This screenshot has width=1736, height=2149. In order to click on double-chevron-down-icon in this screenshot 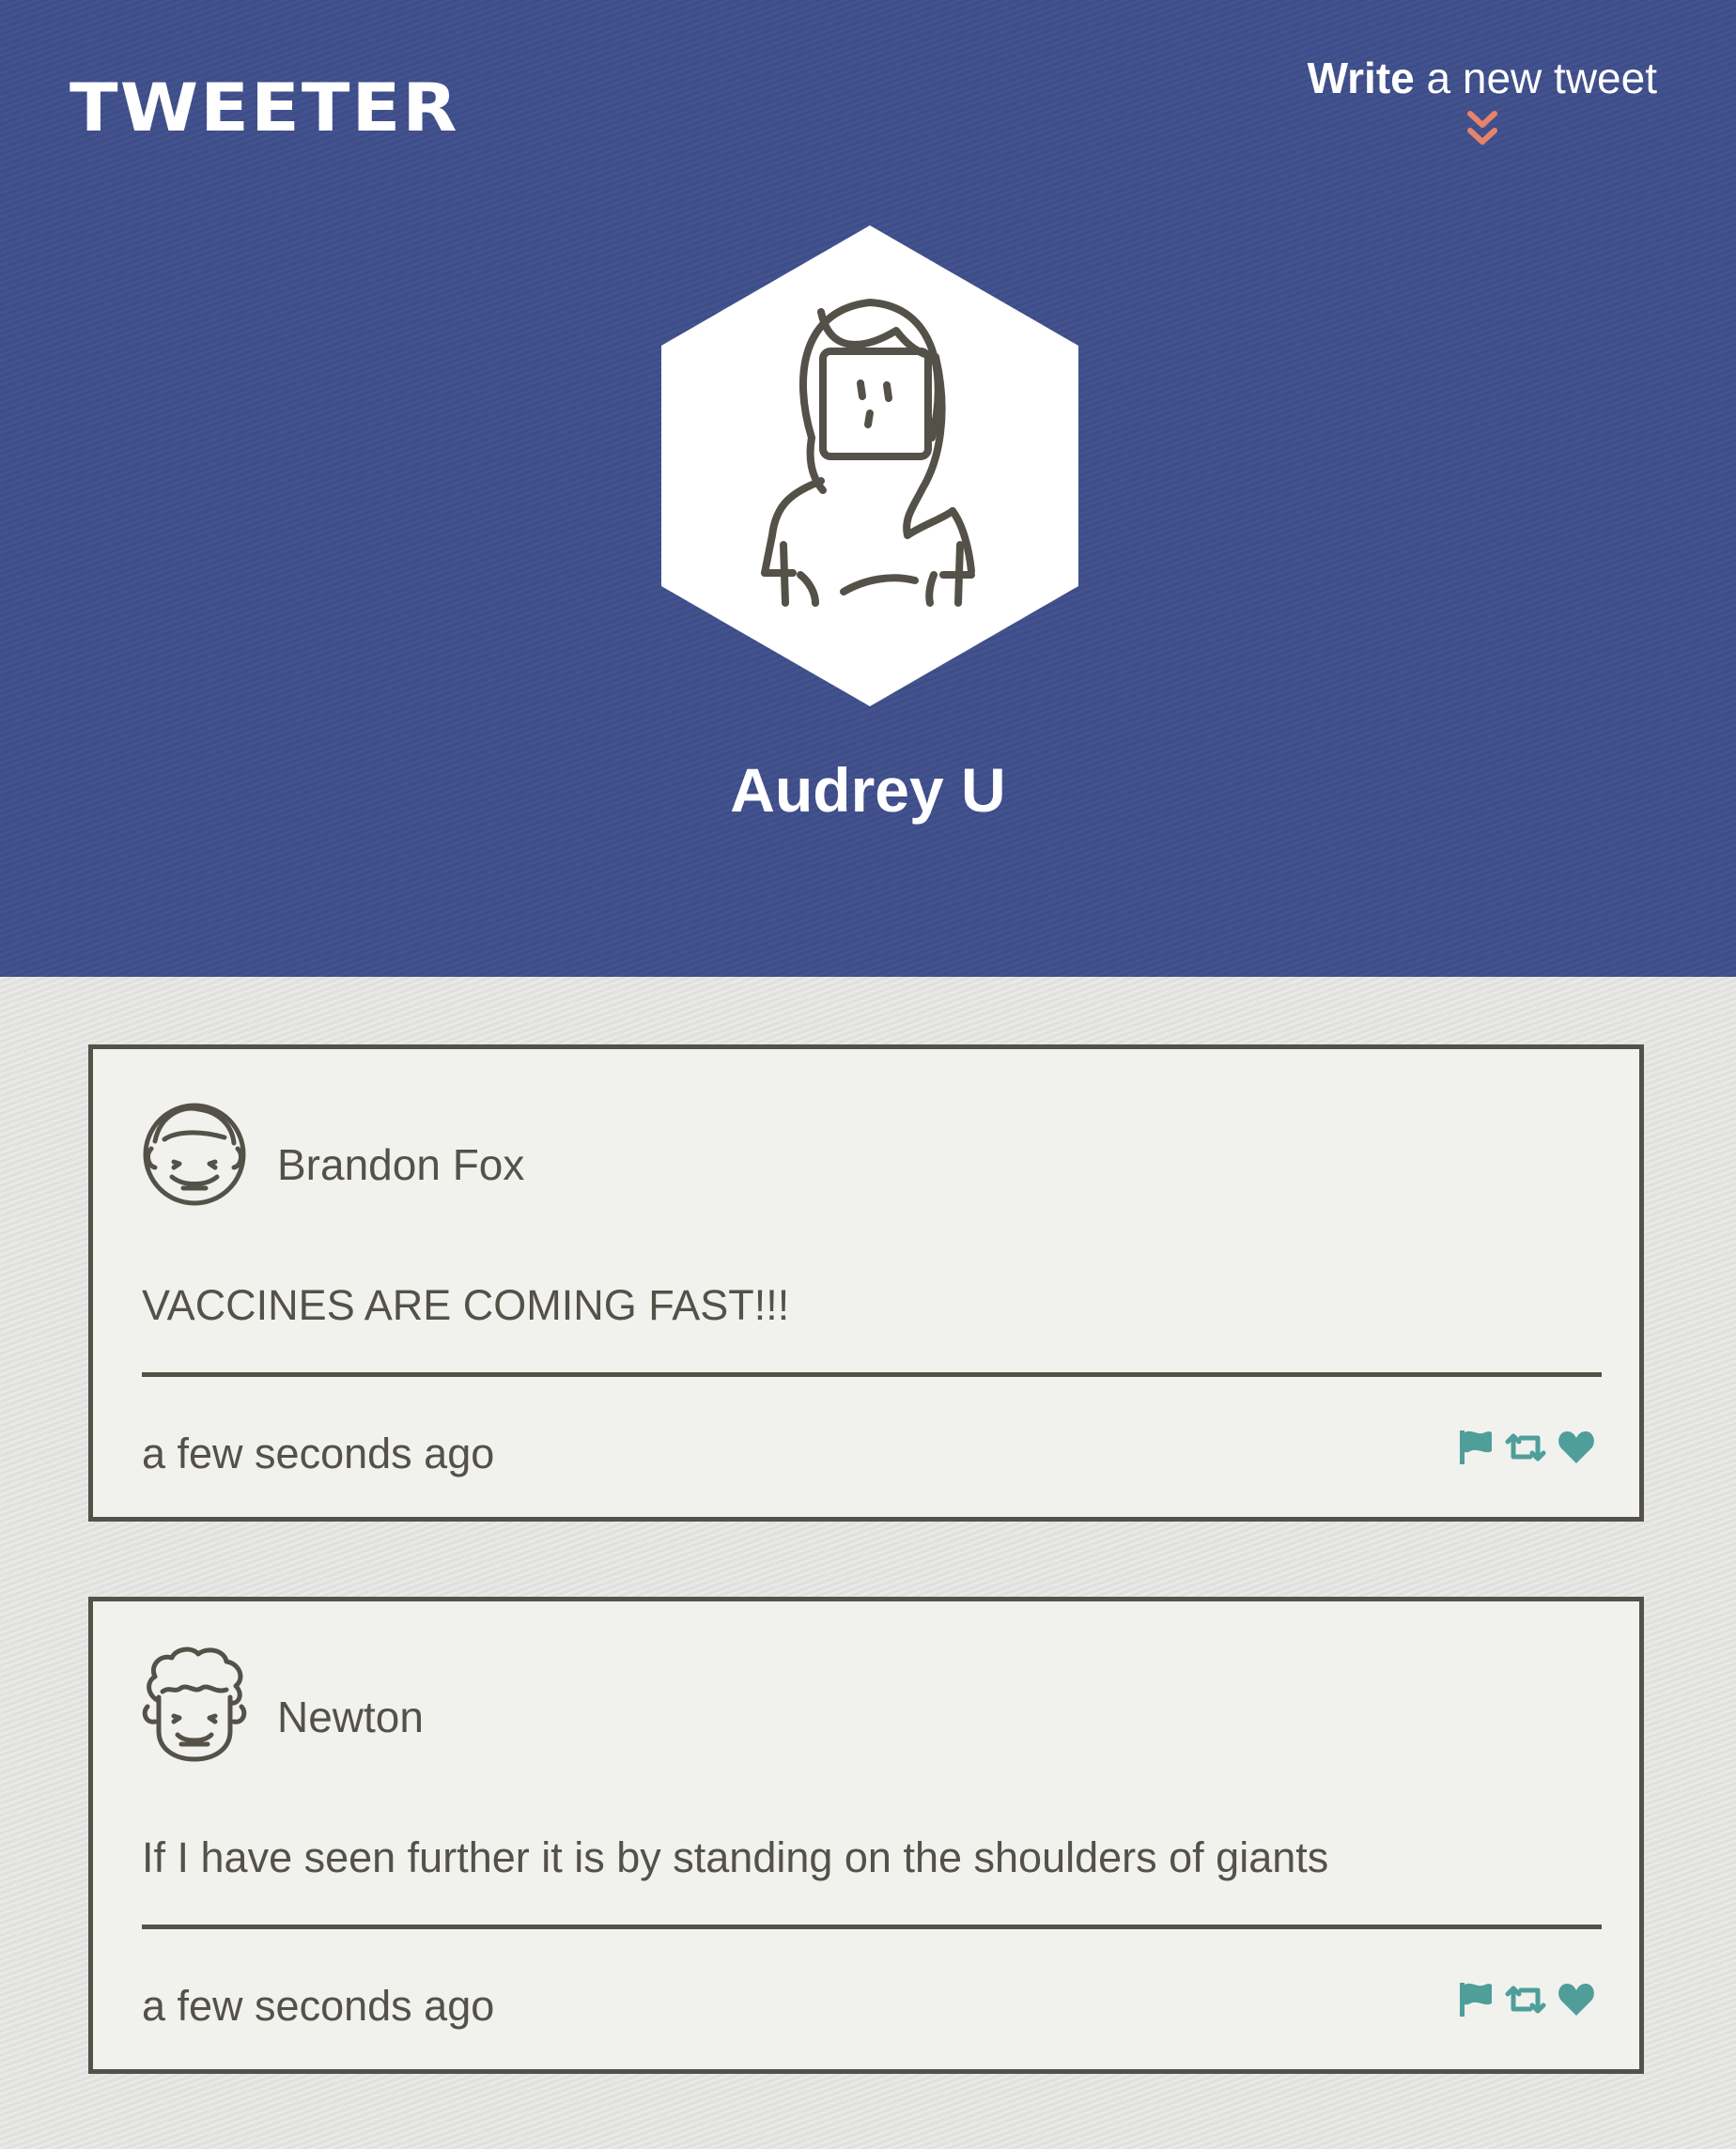, I will do `click(1482, 128)`.